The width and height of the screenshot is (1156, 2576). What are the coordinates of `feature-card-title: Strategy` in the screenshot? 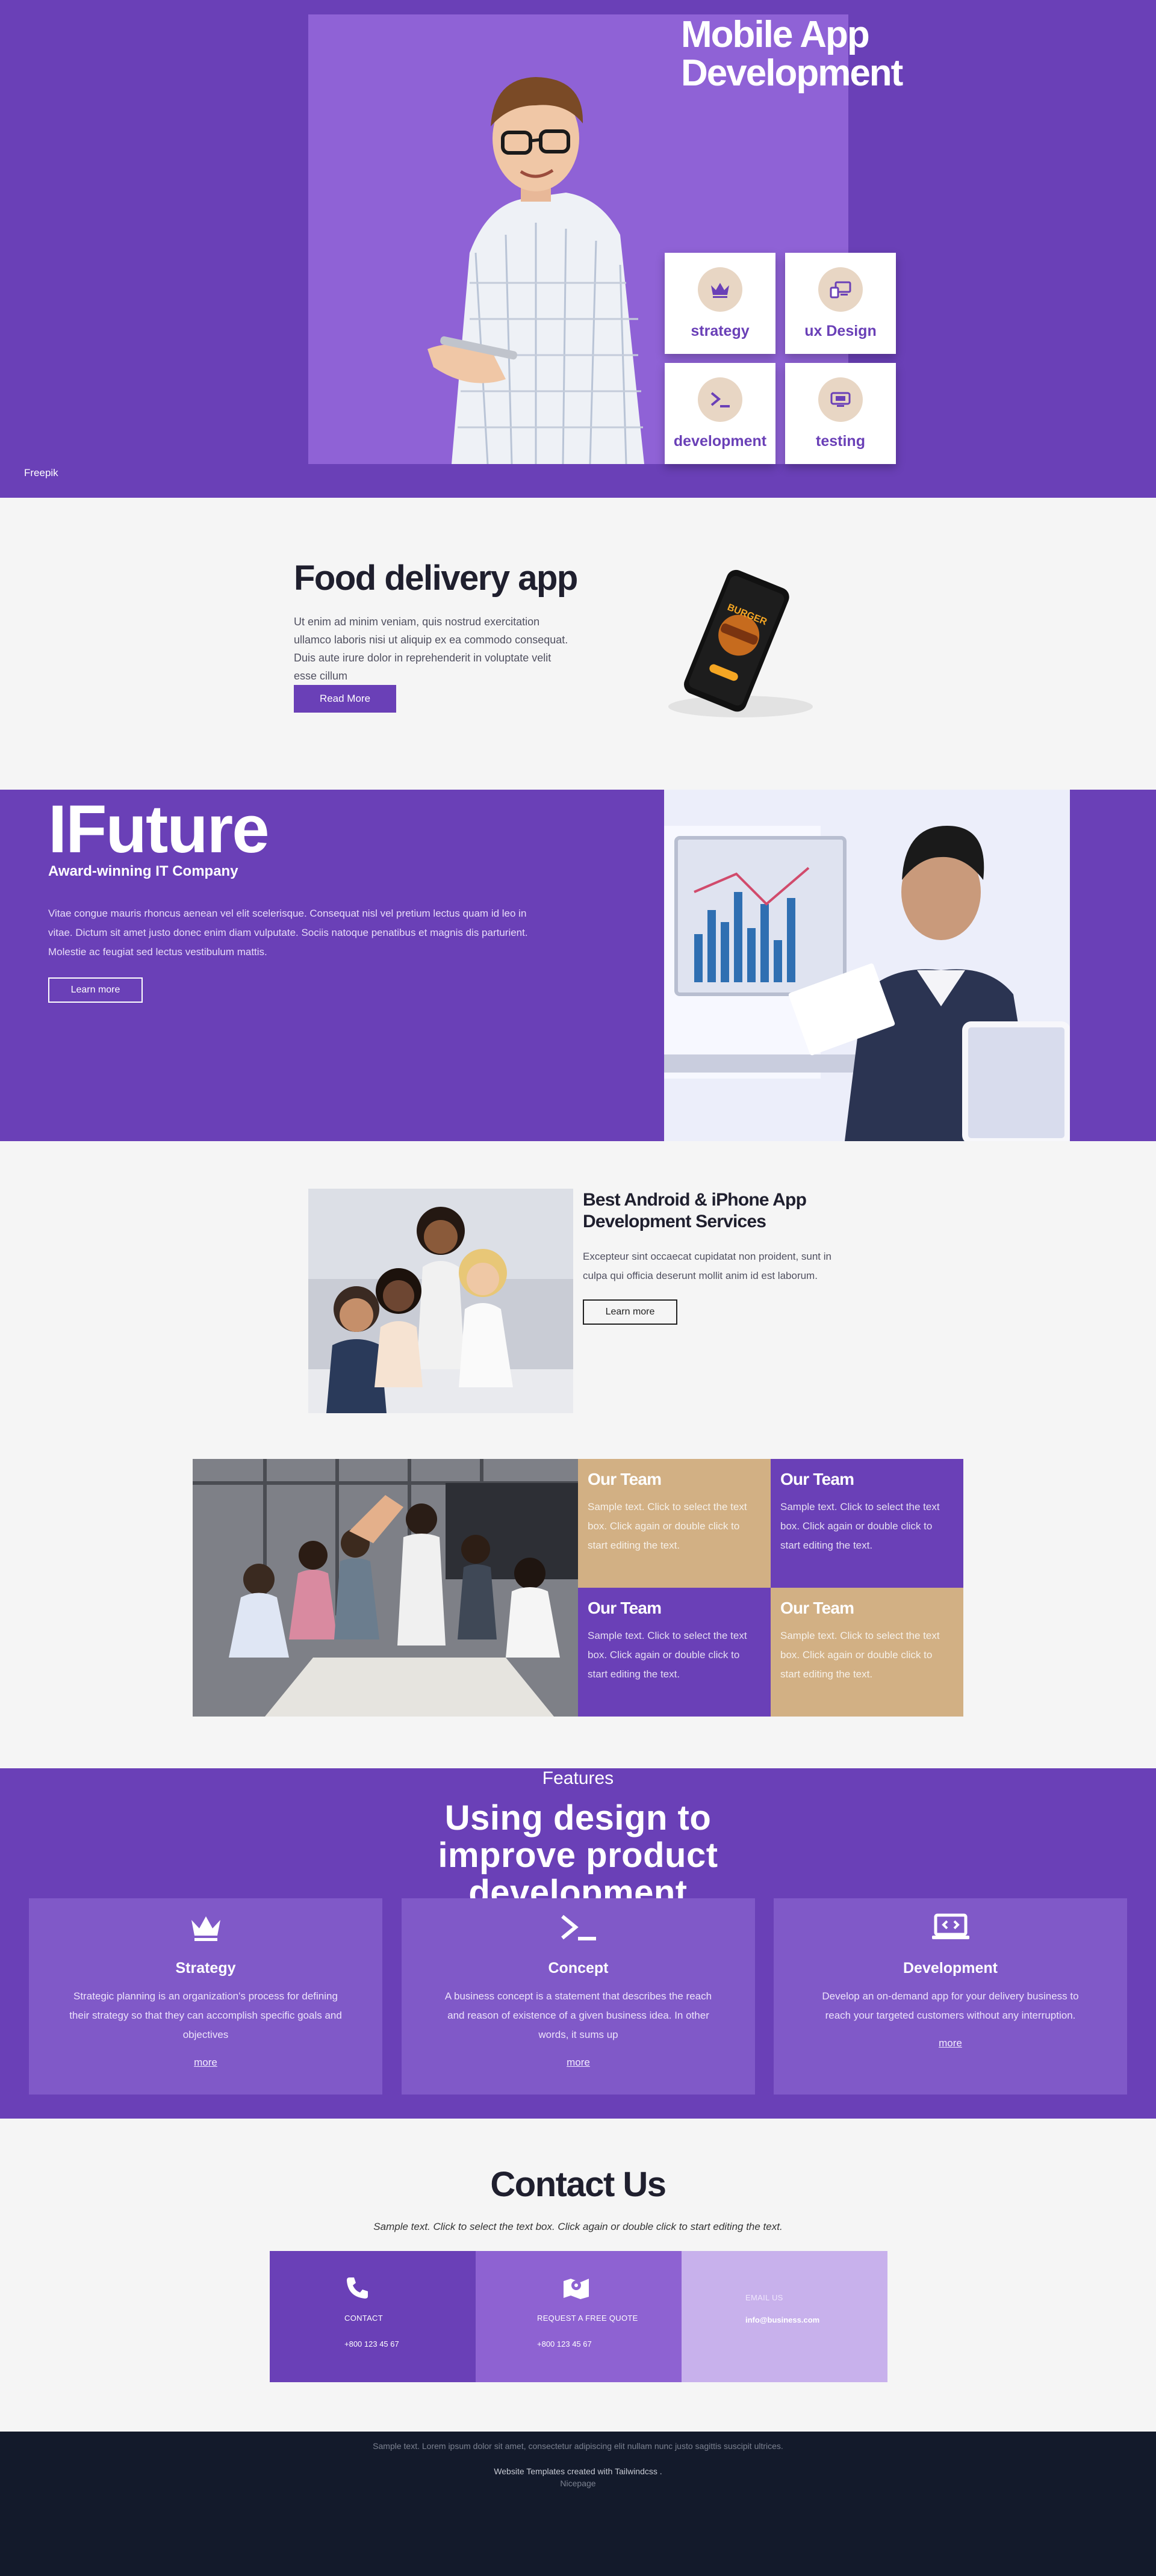 It's located at (205, 1968).